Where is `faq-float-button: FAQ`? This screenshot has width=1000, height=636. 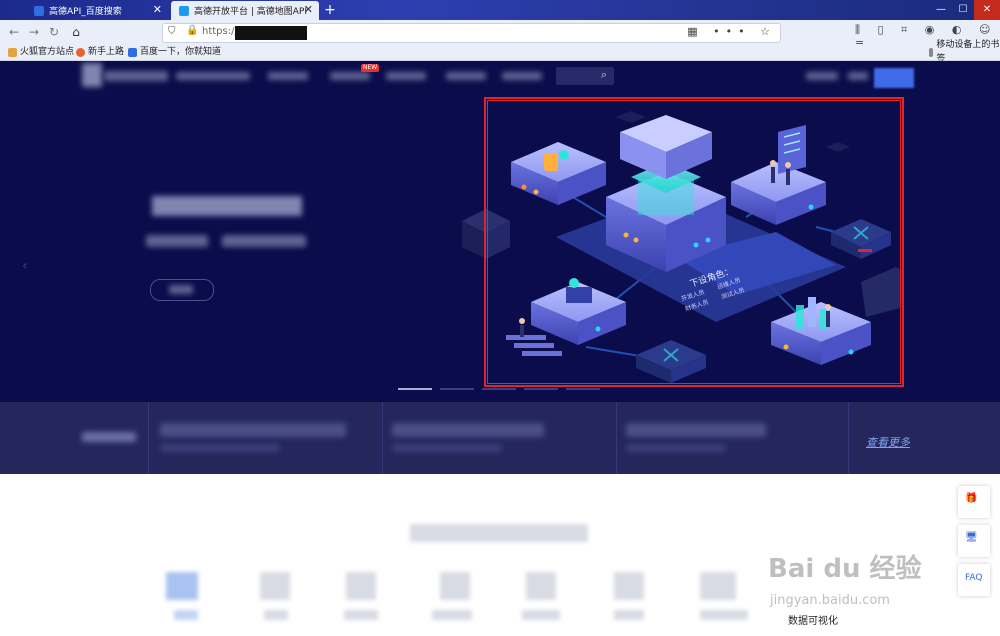
faq-float-button: FAQ is located at coordinates (974, 580).